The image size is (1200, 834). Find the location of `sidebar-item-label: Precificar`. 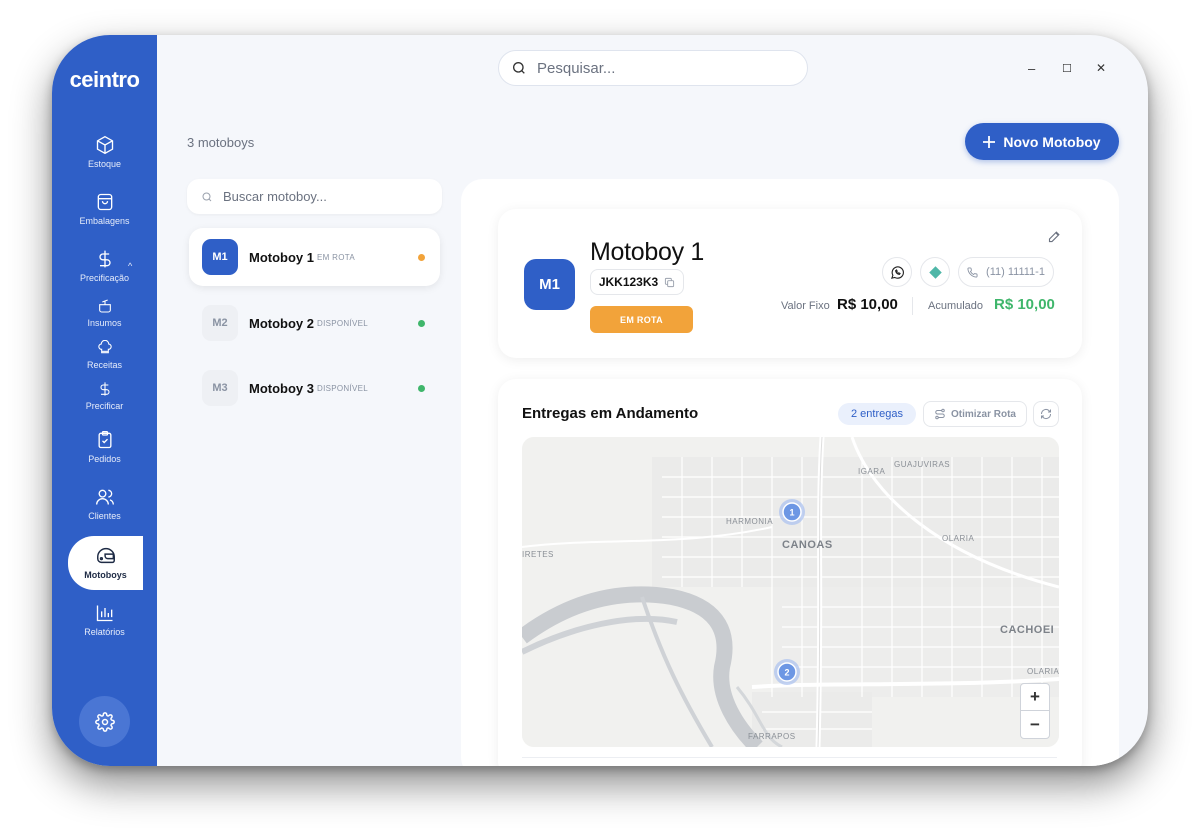

sidebar-item-label: Precificar is located at coordinates (104, 406).